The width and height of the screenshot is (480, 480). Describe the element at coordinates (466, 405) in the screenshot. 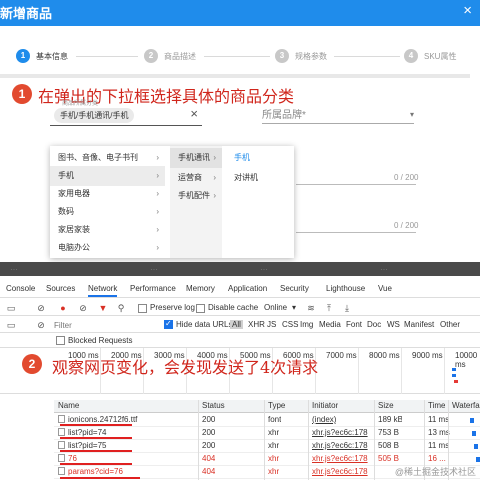

I see `col-header-waterfall: Waterfall` at that location.